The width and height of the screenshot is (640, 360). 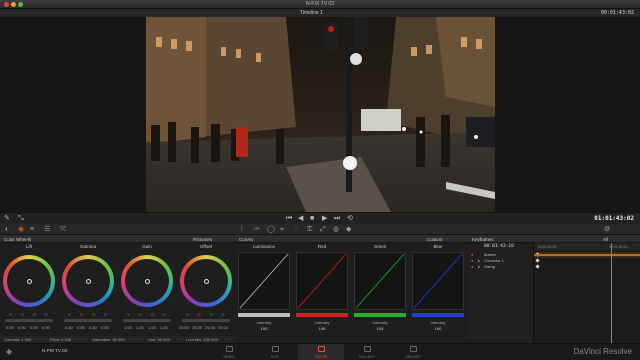 I want to click on media-icon, so click(x=229, y=349).